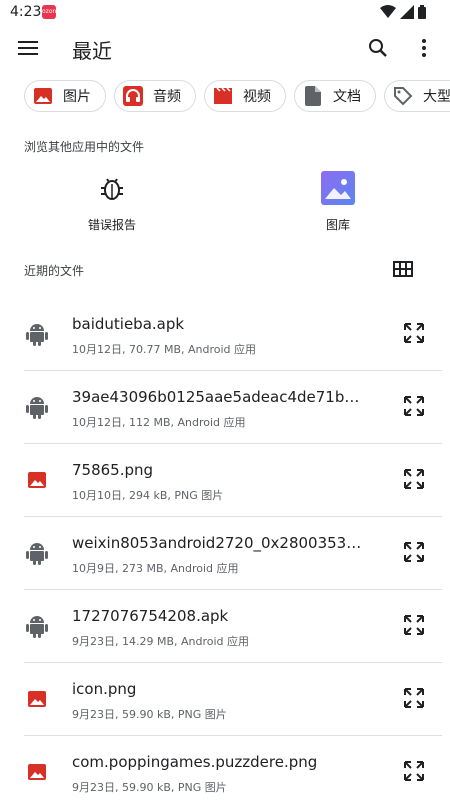  What do you see at coordinates (436, 97) in the screenshot?
I see `chip-label: 大型文件` at bounding box center [436, 97].